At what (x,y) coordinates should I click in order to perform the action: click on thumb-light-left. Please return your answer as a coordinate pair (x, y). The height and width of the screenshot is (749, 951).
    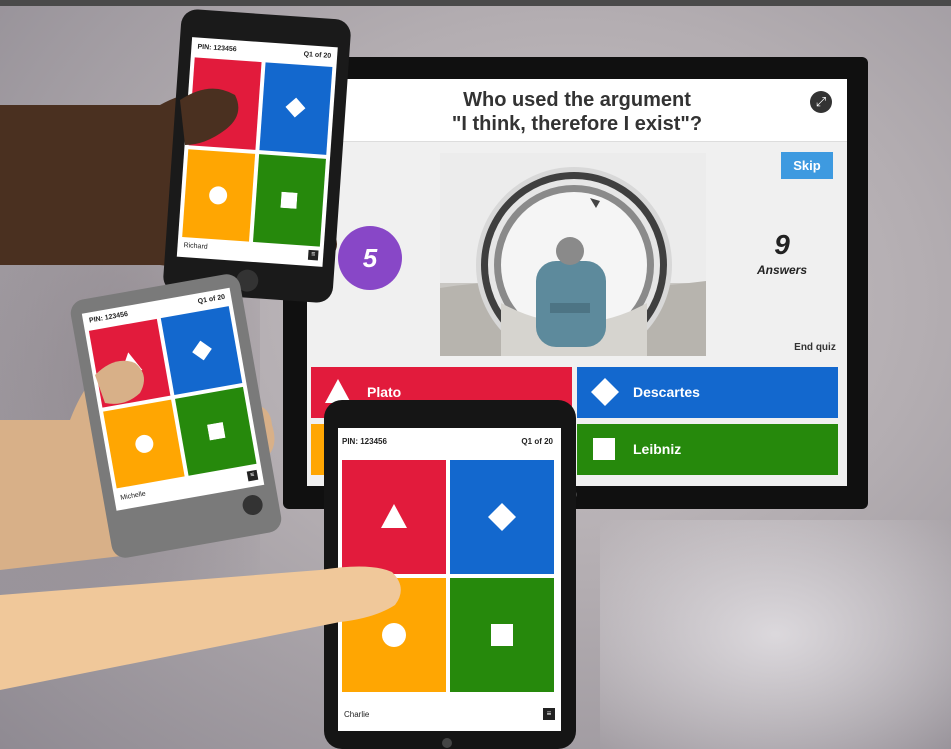
    Looking at the image, I should click on (119, 382).